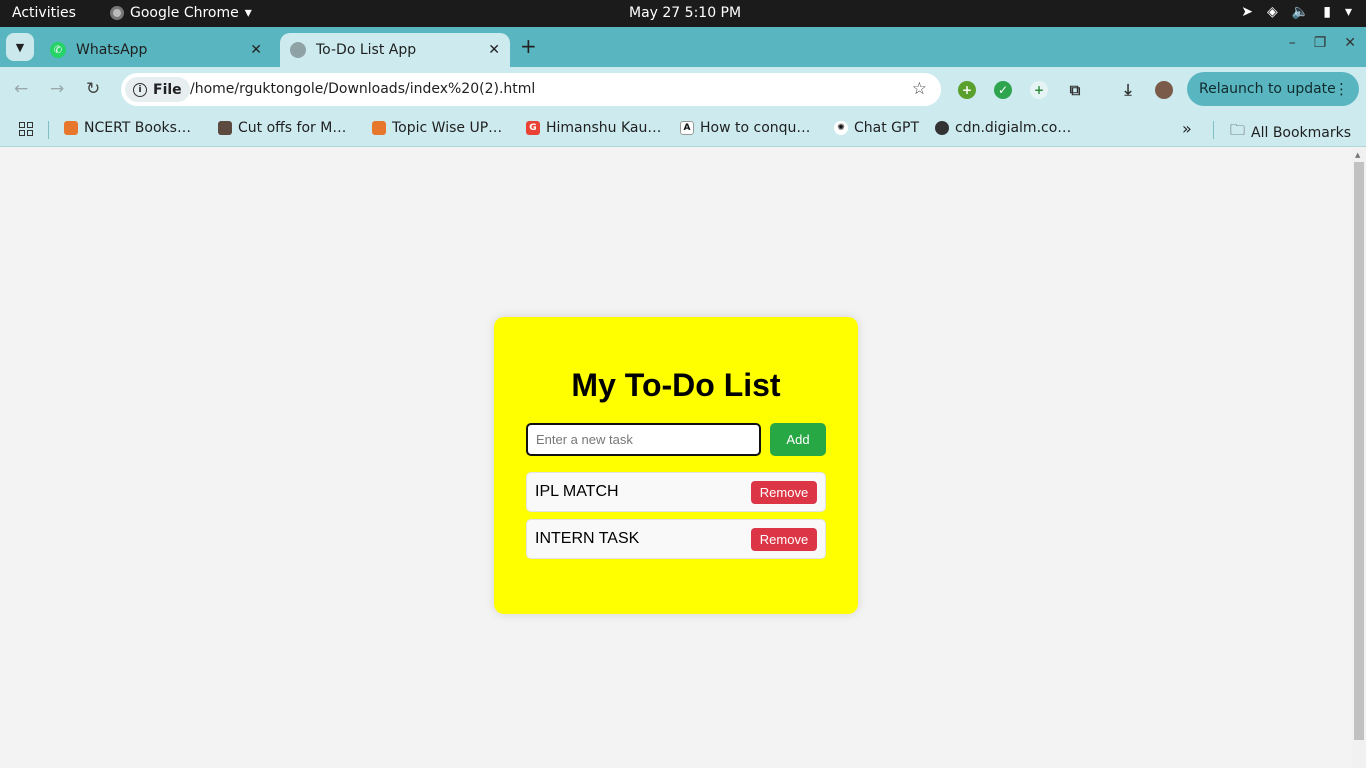 This screenshot has width=1366, height=768. Describe the element at coordinates (1128, 89) in the screenshot. I see `download-icon: ⤓` at that location.